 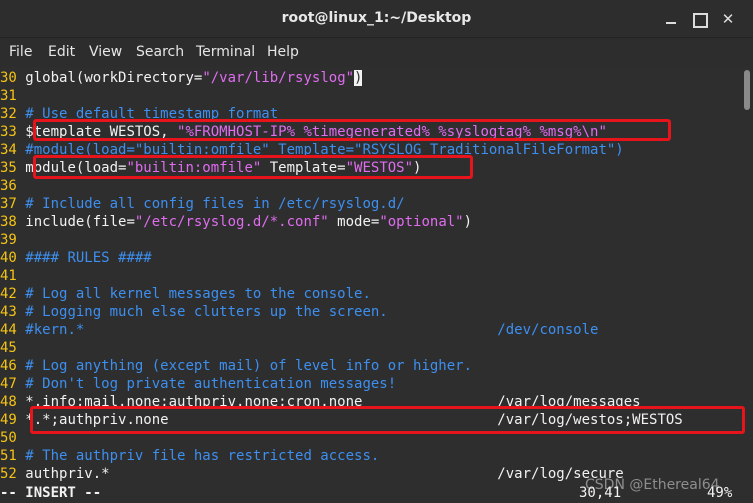 What do you see at coordinates (105, 52) in the screenshot?
I see `menu-view: View` at bounding box center [105, 52].